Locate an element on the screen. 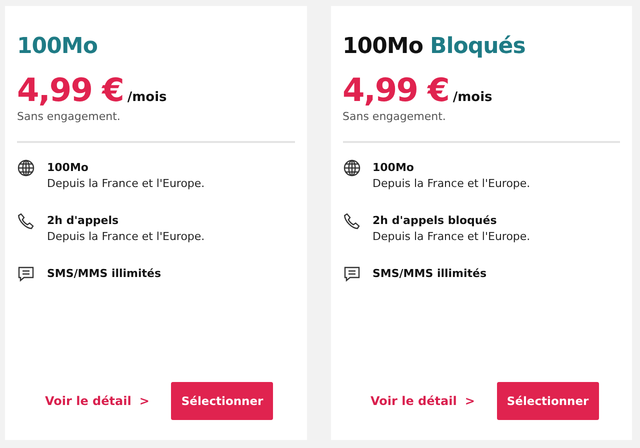  feature-title: 2h d'appels is located at coordinates (83, 220).